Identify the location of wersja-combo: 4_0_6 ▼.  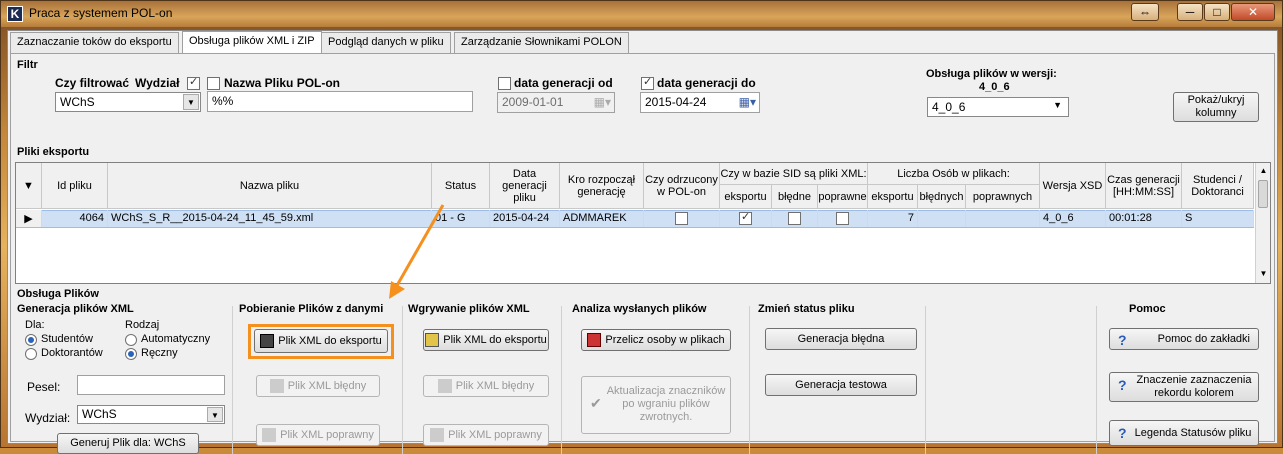
(998, 107).